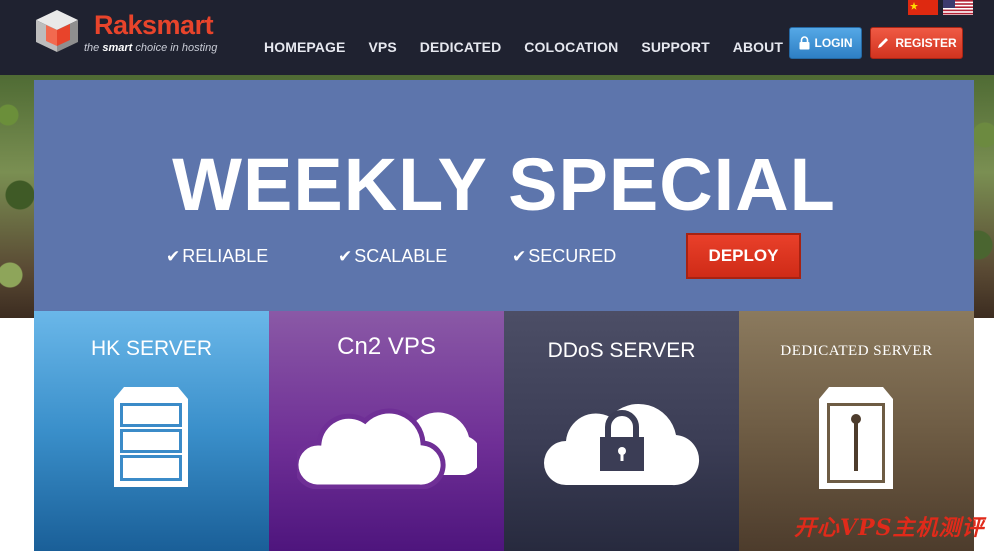 This screenshot has height=551, width=994. Describe the element at coordinates (387, 448) in the screenshot. I see `cloud-icon` at that location.